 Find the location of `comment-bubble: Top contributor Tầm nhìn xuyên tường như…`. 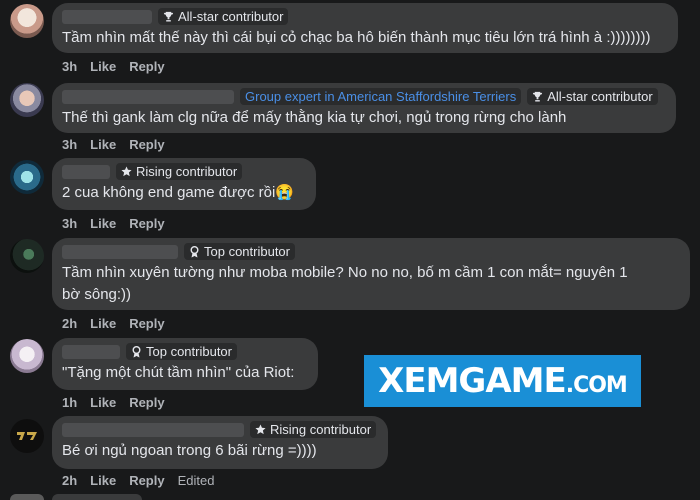

comment-bubble: Top contributor Tầm nhìn xuyên tường như… is located at coordinates (371, 274).